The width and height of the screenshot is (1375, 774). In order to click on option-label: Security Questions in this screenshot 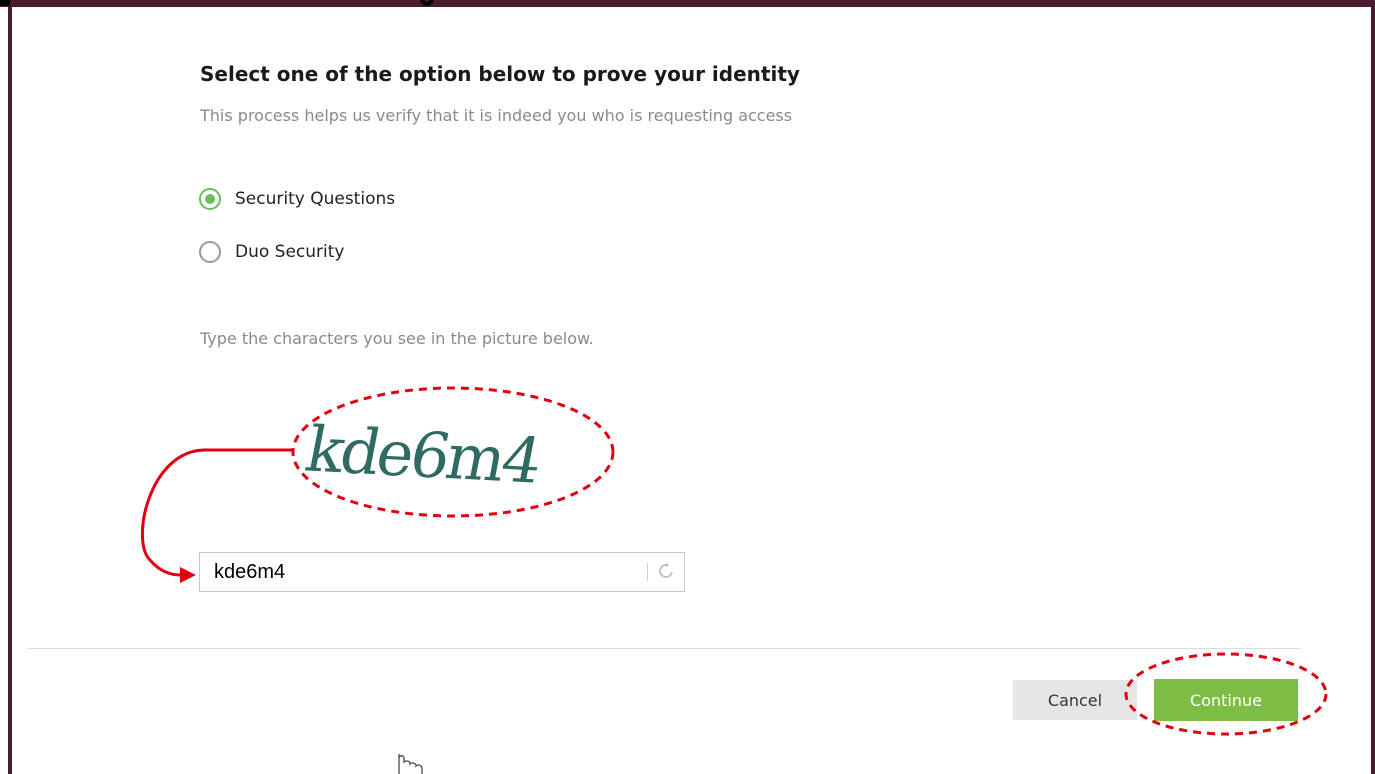, I will do `click(315, 199)`.